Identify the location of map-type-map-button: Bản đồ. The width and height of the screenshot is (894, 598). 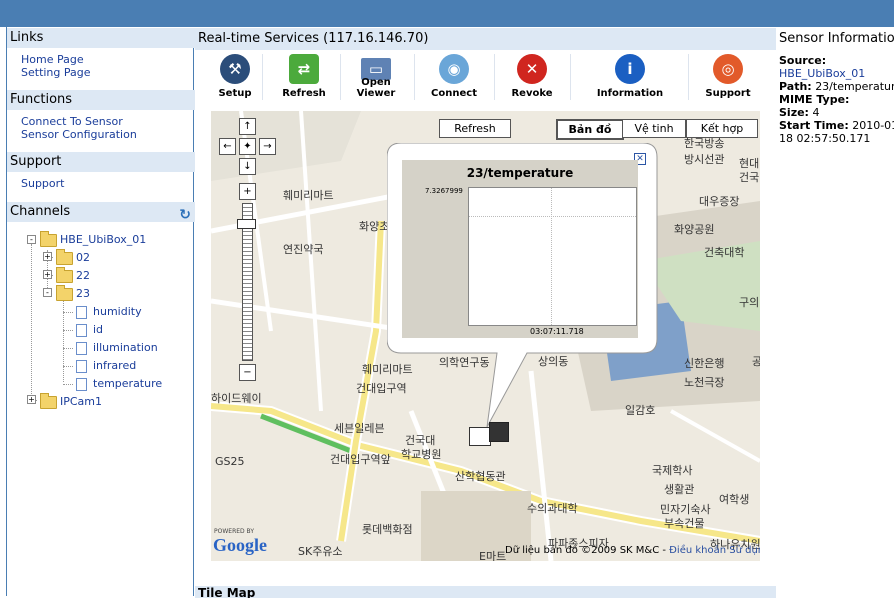
(590, 129).